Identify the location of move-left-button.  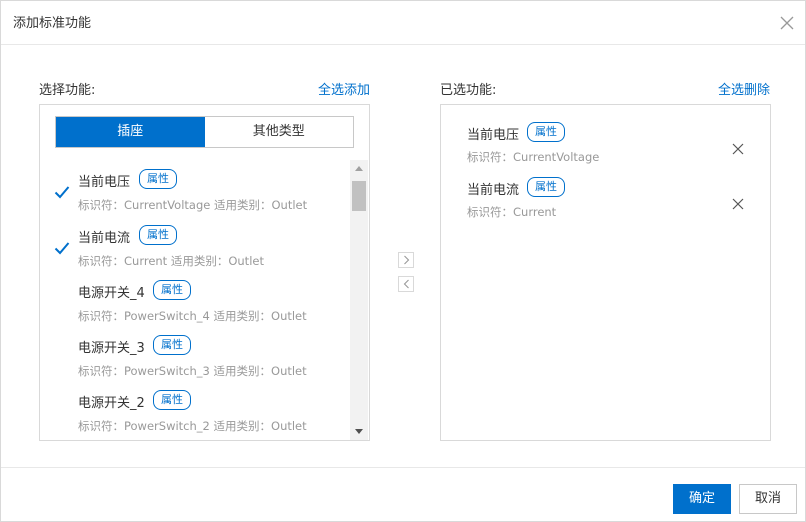
(406, 284).